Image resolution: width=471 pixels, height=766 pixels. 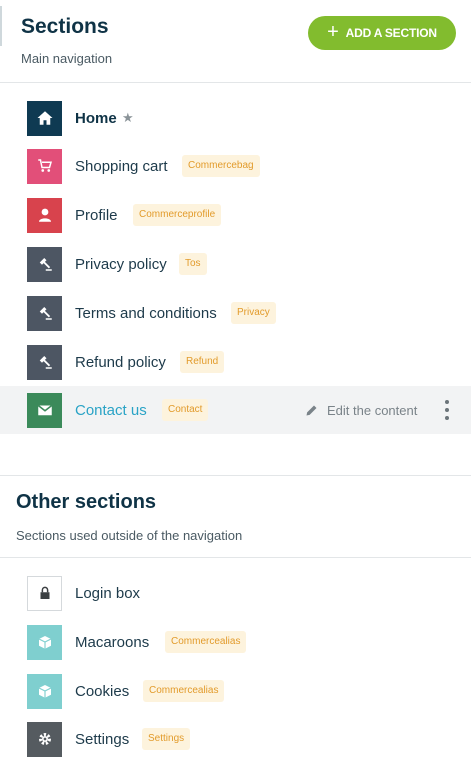 I want to click on nav-item-label: Privacy policy, so click(x=121, y=264).